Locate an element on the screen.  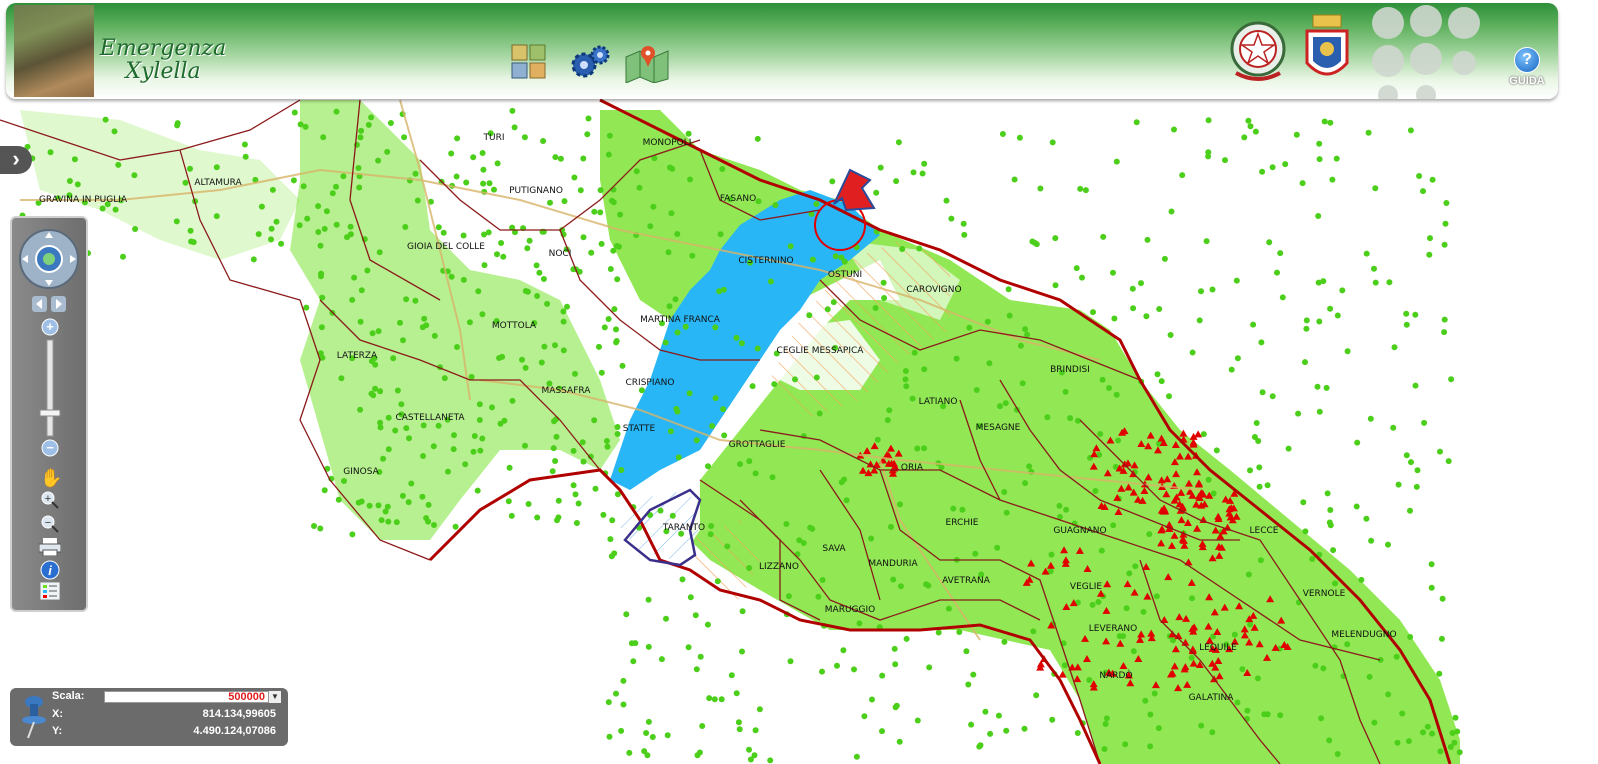
settings-gears-icon is located at coordinates (590, 62).